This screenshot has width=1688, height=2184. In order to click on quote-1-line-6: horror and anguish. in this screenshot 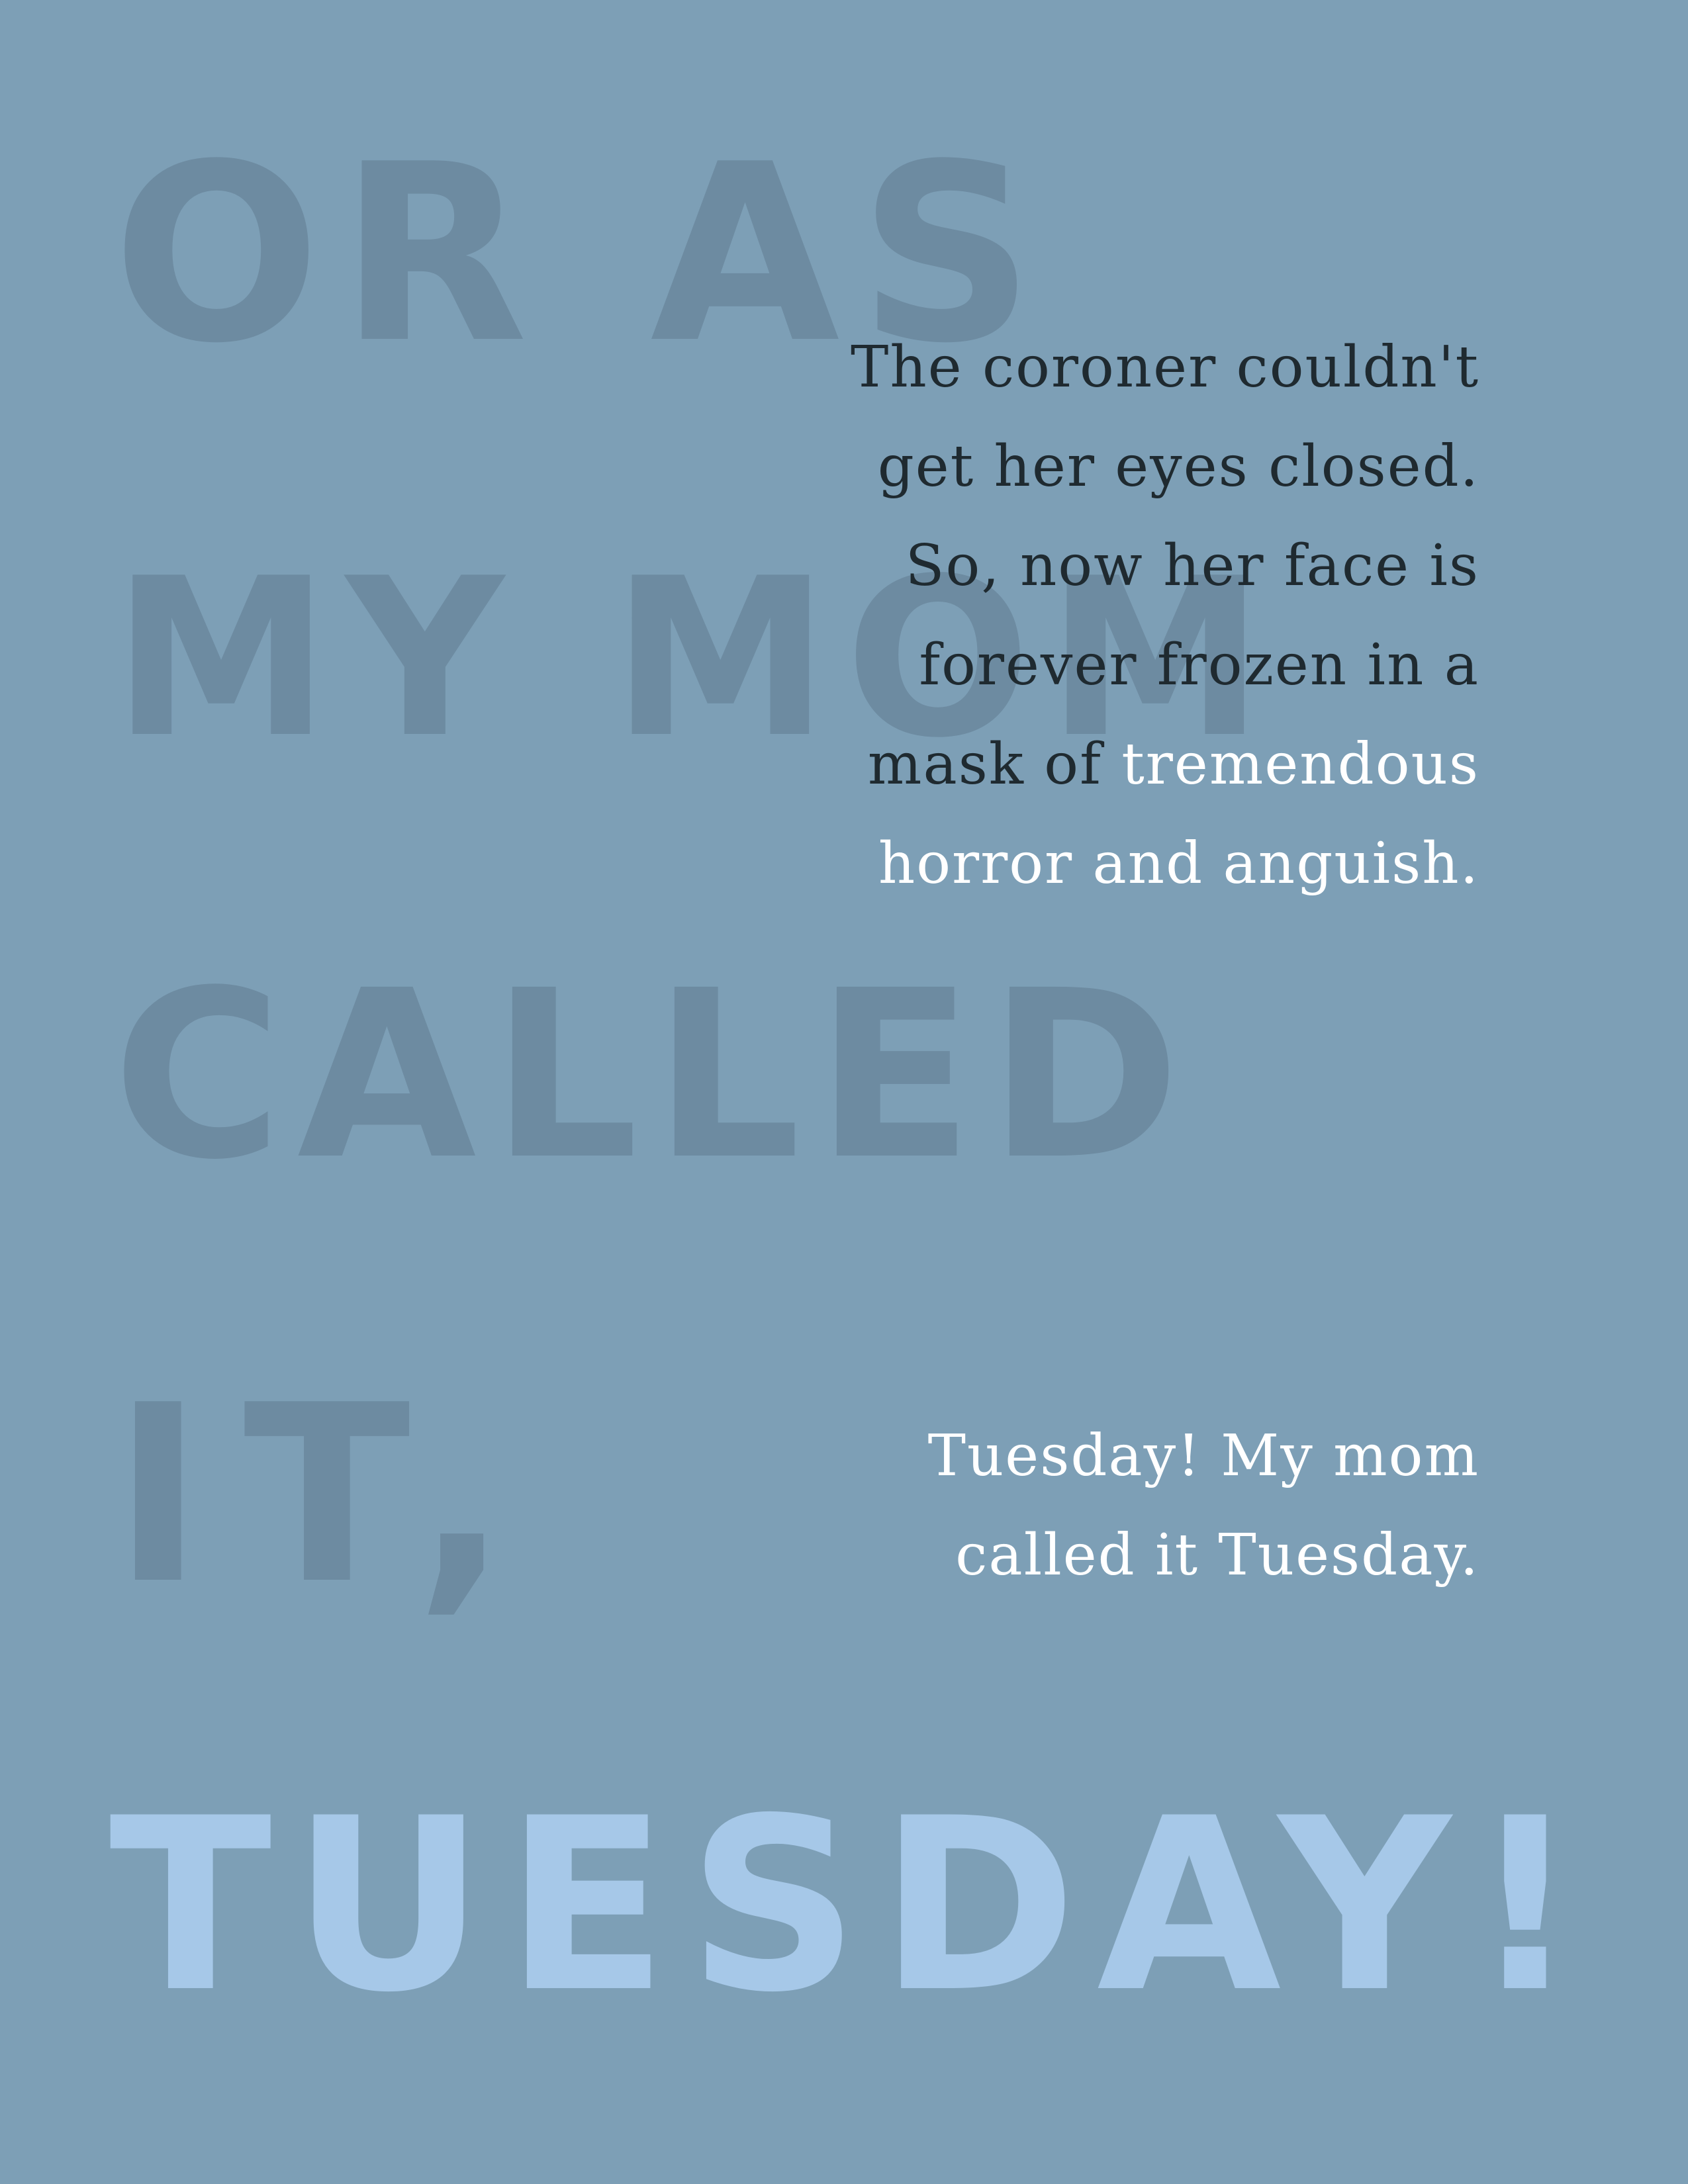, I will do `click(1178, 864)`.